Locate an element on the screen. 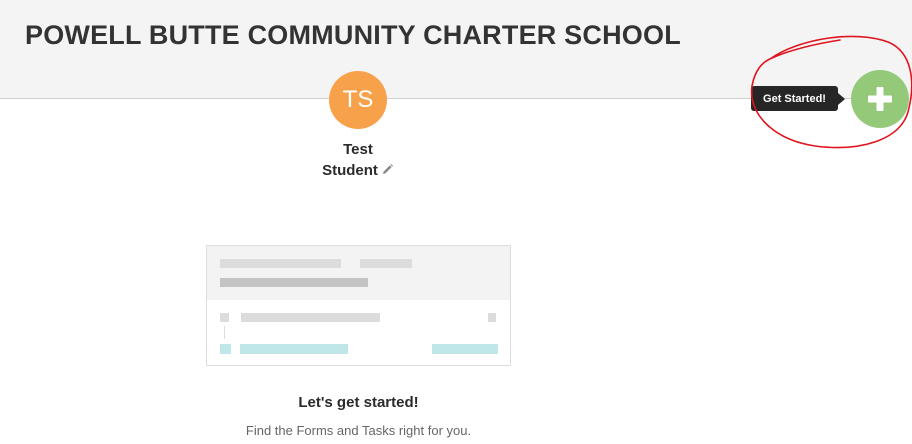  student-last-name: Student is located at coordinates (350, 170).